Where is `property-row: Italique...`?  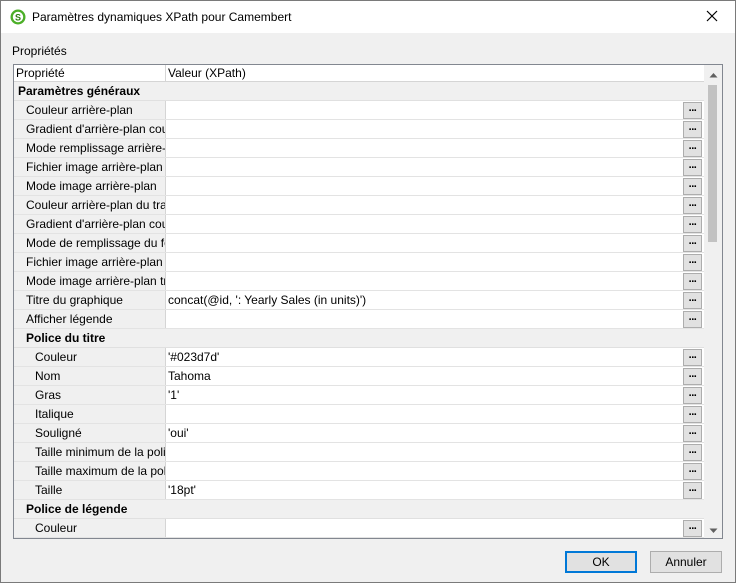
property-row: Italique... is located at coordinates (359, 414).